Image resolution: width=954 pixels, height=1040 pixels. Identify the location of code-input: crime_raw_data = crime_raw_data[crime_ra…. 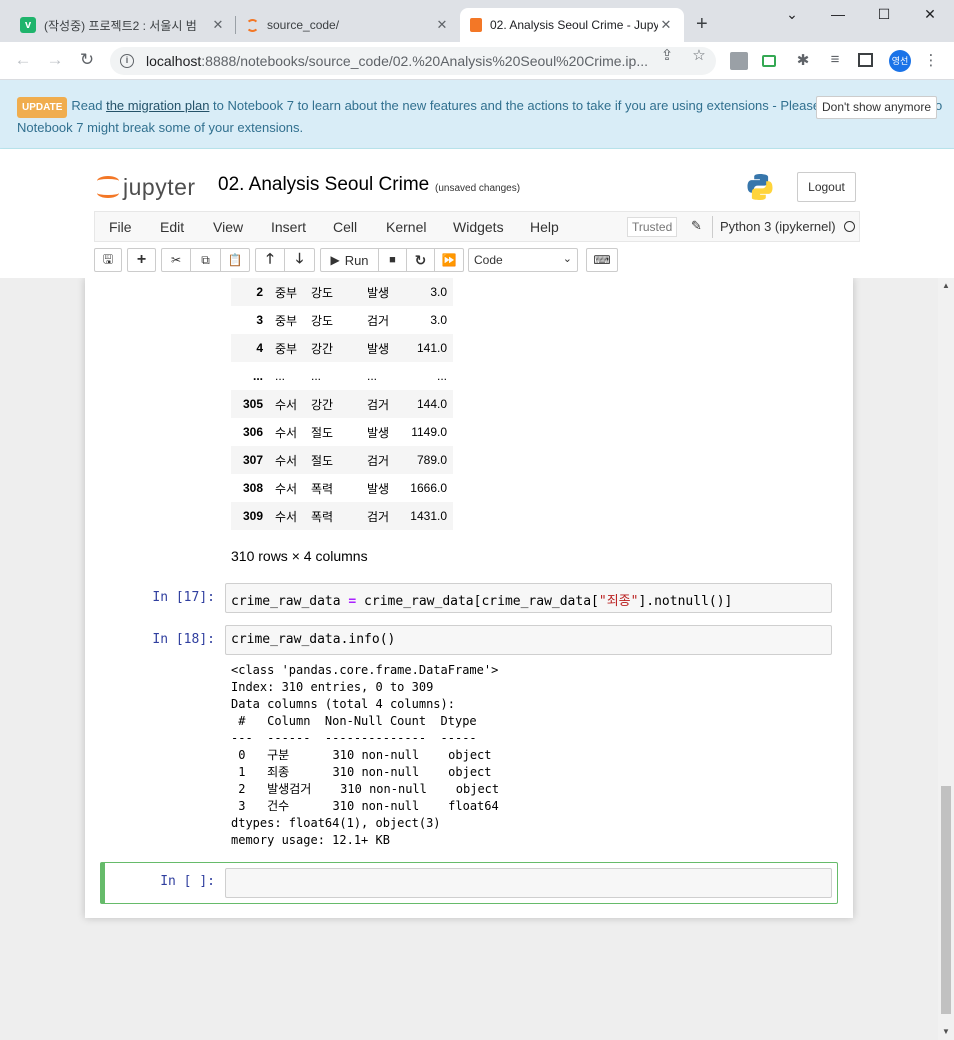
(528, 598).